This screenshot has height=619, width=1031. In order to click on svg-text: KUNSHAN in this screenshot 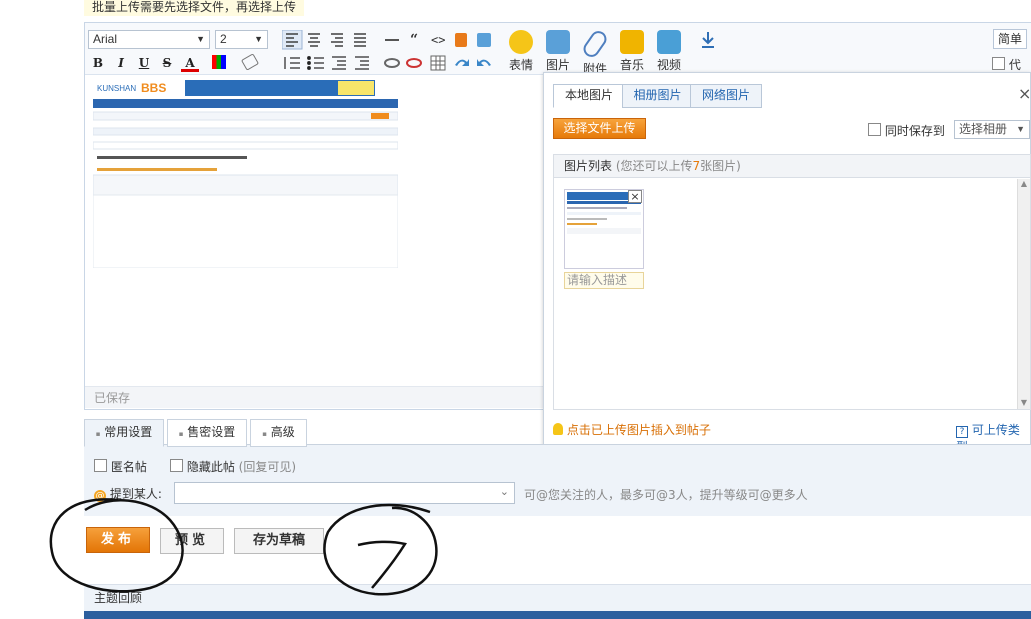, I will do `click(116, 88)`.